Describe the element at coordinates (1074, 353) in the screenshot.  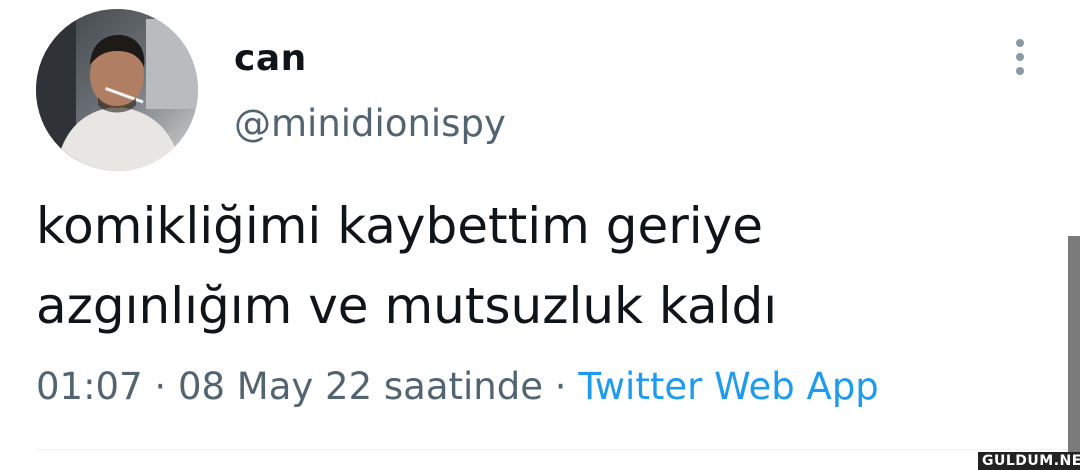
I see `scrollbar` at that location.